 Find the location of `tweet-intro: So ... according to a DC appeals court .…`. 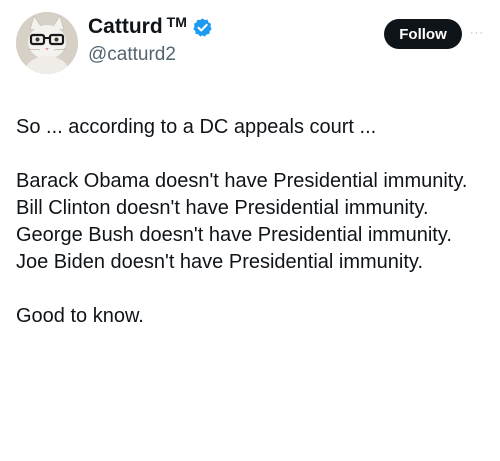

tweet-intro: So ... according to a DC appeals court .… is located at coordinates (196, 127).